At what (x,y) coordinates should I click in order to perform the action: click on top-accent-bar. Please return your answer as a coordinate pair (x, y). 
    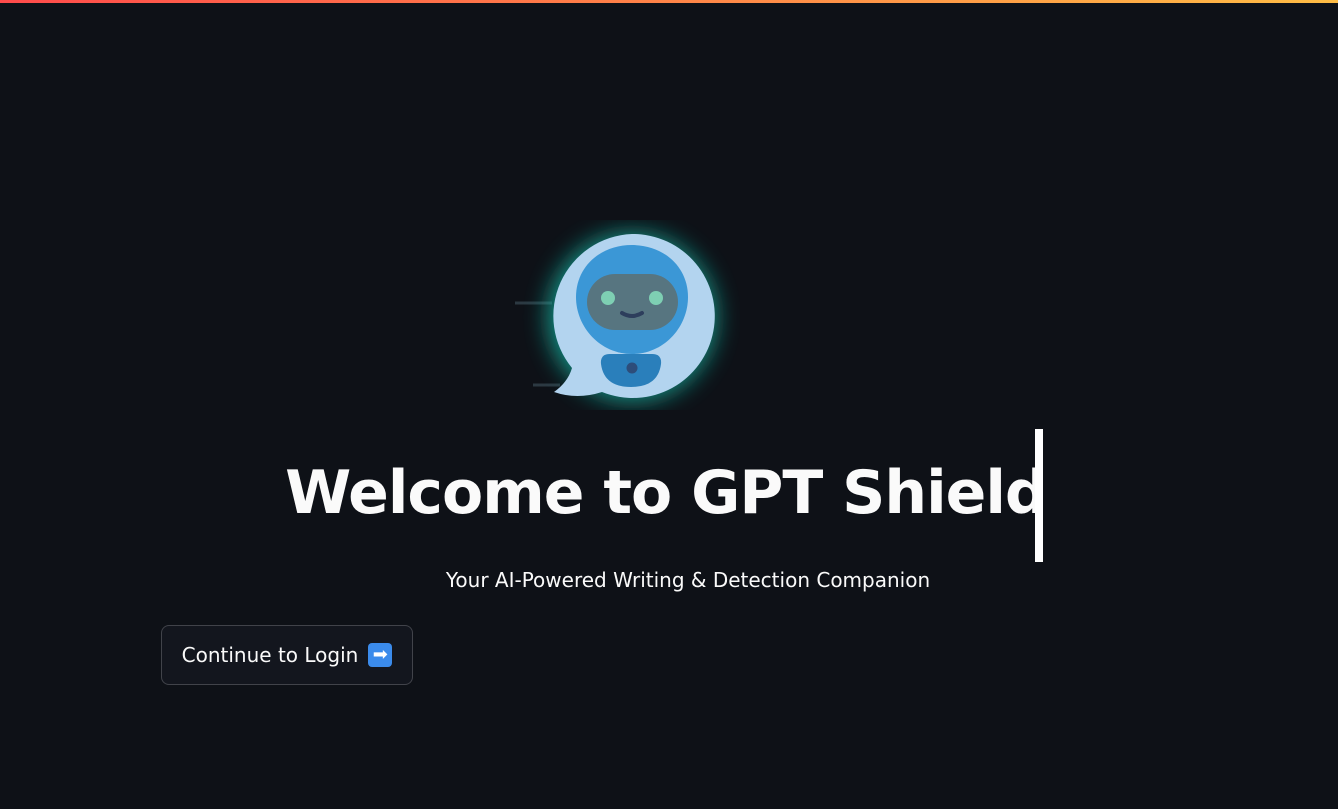
    Looking at the image, I should click on (669, 1).